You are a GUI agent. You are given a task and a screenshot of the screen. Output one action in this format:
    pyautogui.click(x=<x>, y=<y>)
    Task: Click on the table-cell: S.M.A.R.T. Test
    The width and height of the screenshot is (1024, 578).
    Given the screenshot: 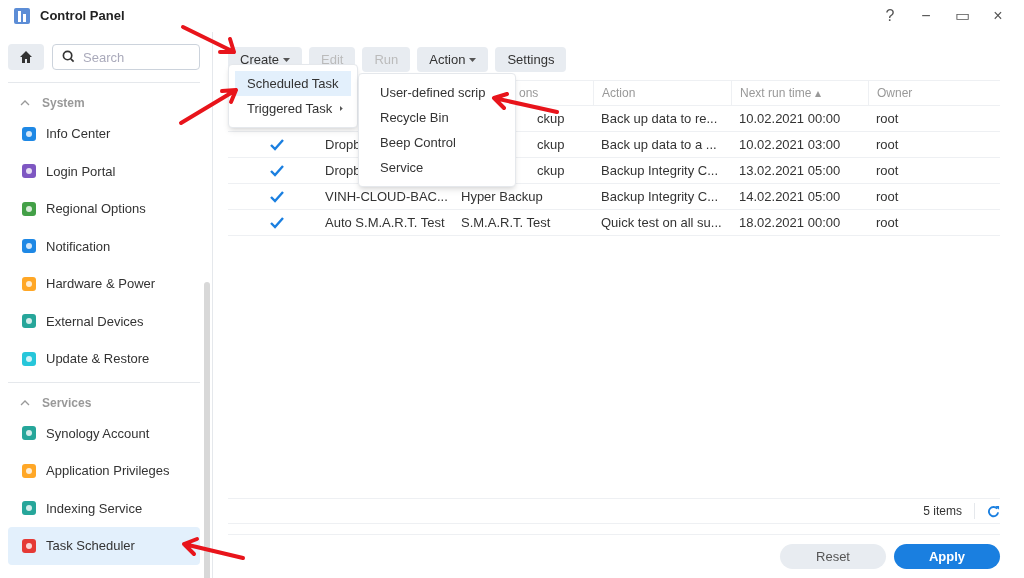 What is the action you would take?
    pyautogui.click(x=506, y=222)
    